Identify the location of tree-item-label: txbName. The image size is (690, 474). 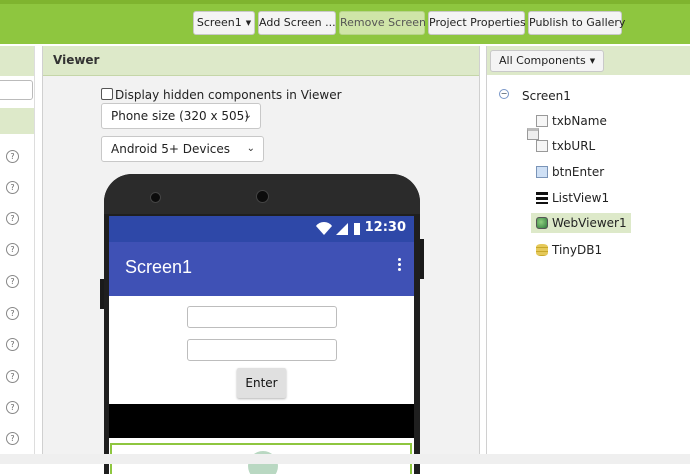
(579, 121).